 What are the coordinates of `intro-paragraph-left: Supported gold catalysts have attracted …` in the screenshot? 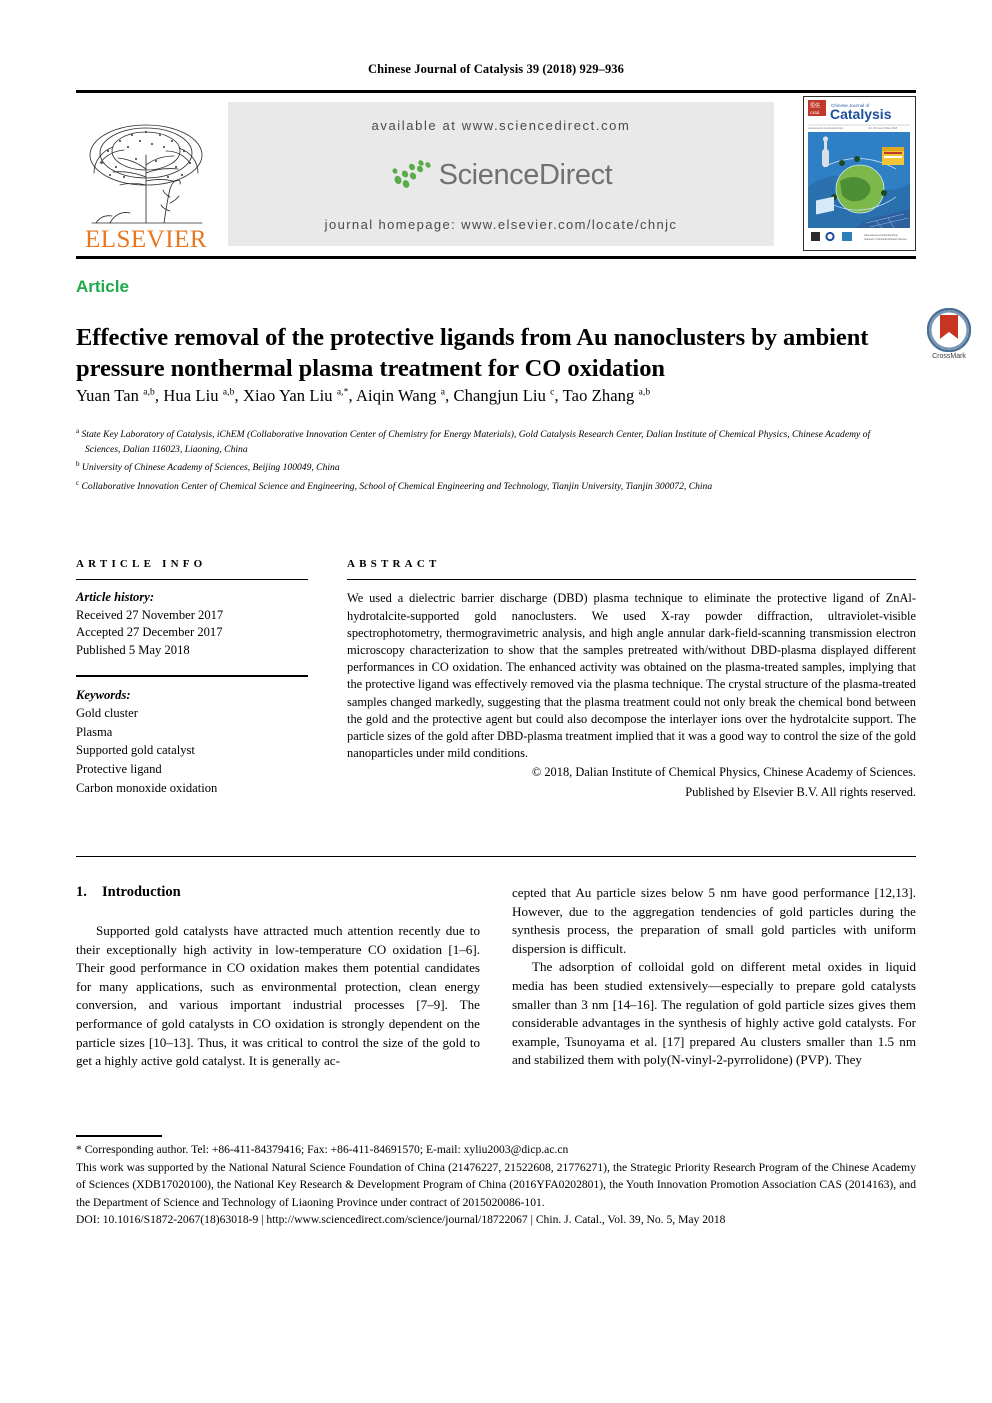 It's located at (278, 996).